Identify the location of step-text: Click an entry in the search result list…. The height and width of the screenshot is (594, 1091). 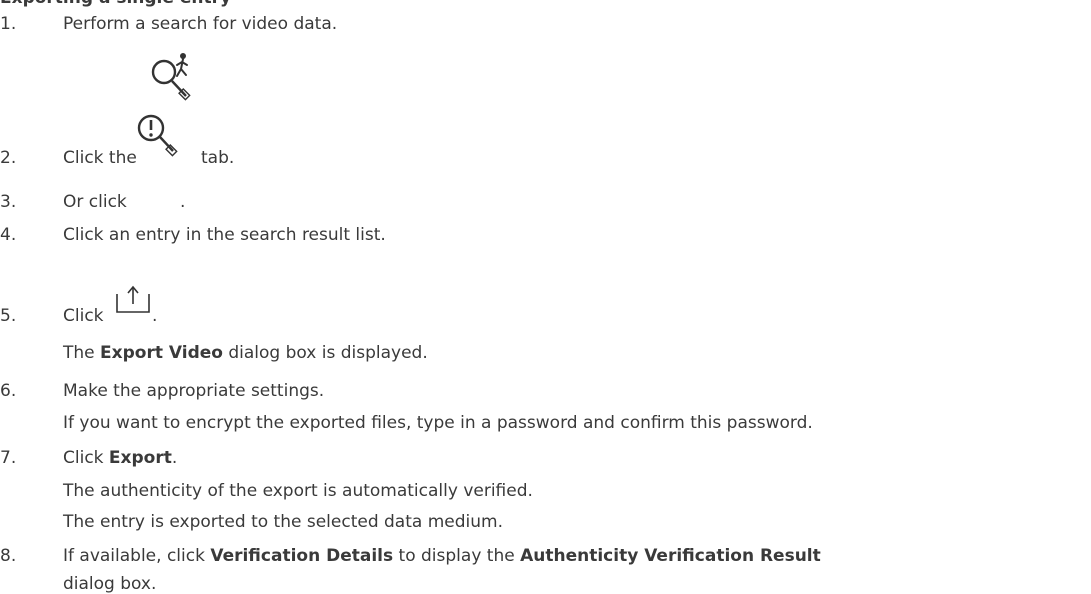
(224, 235).